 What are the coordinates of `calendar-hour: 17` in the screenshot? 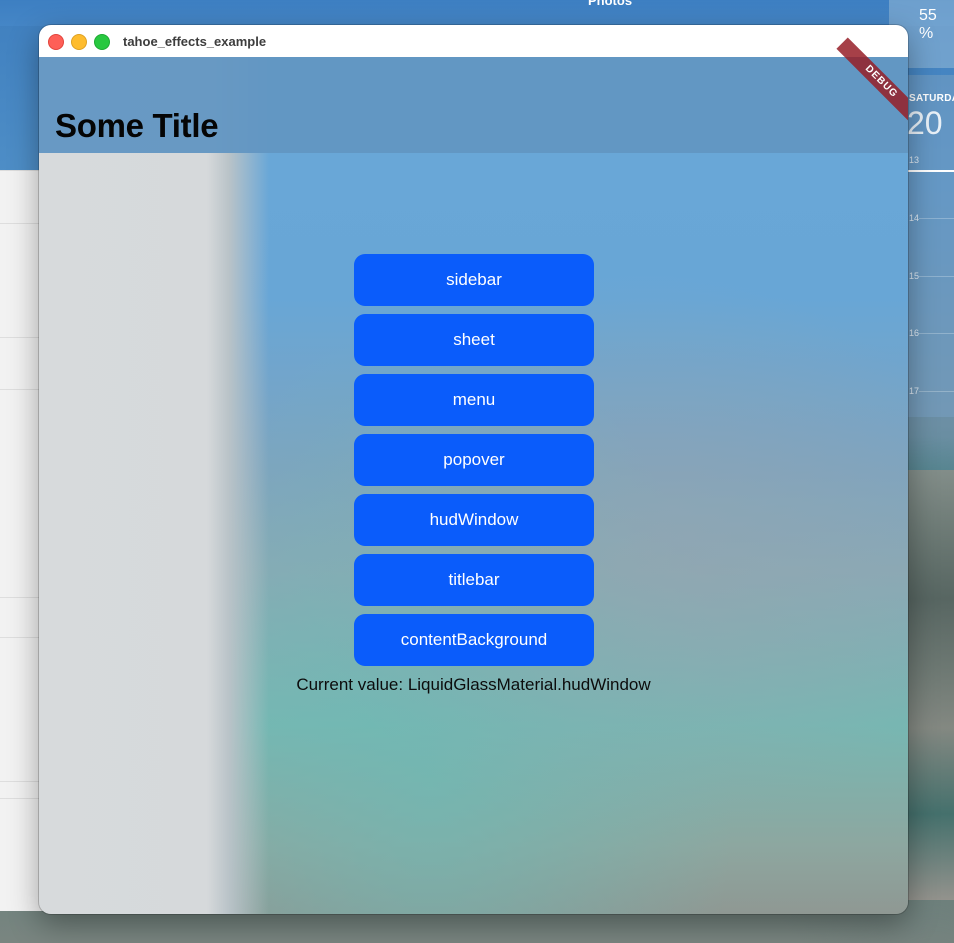 It's located at (914, 391).